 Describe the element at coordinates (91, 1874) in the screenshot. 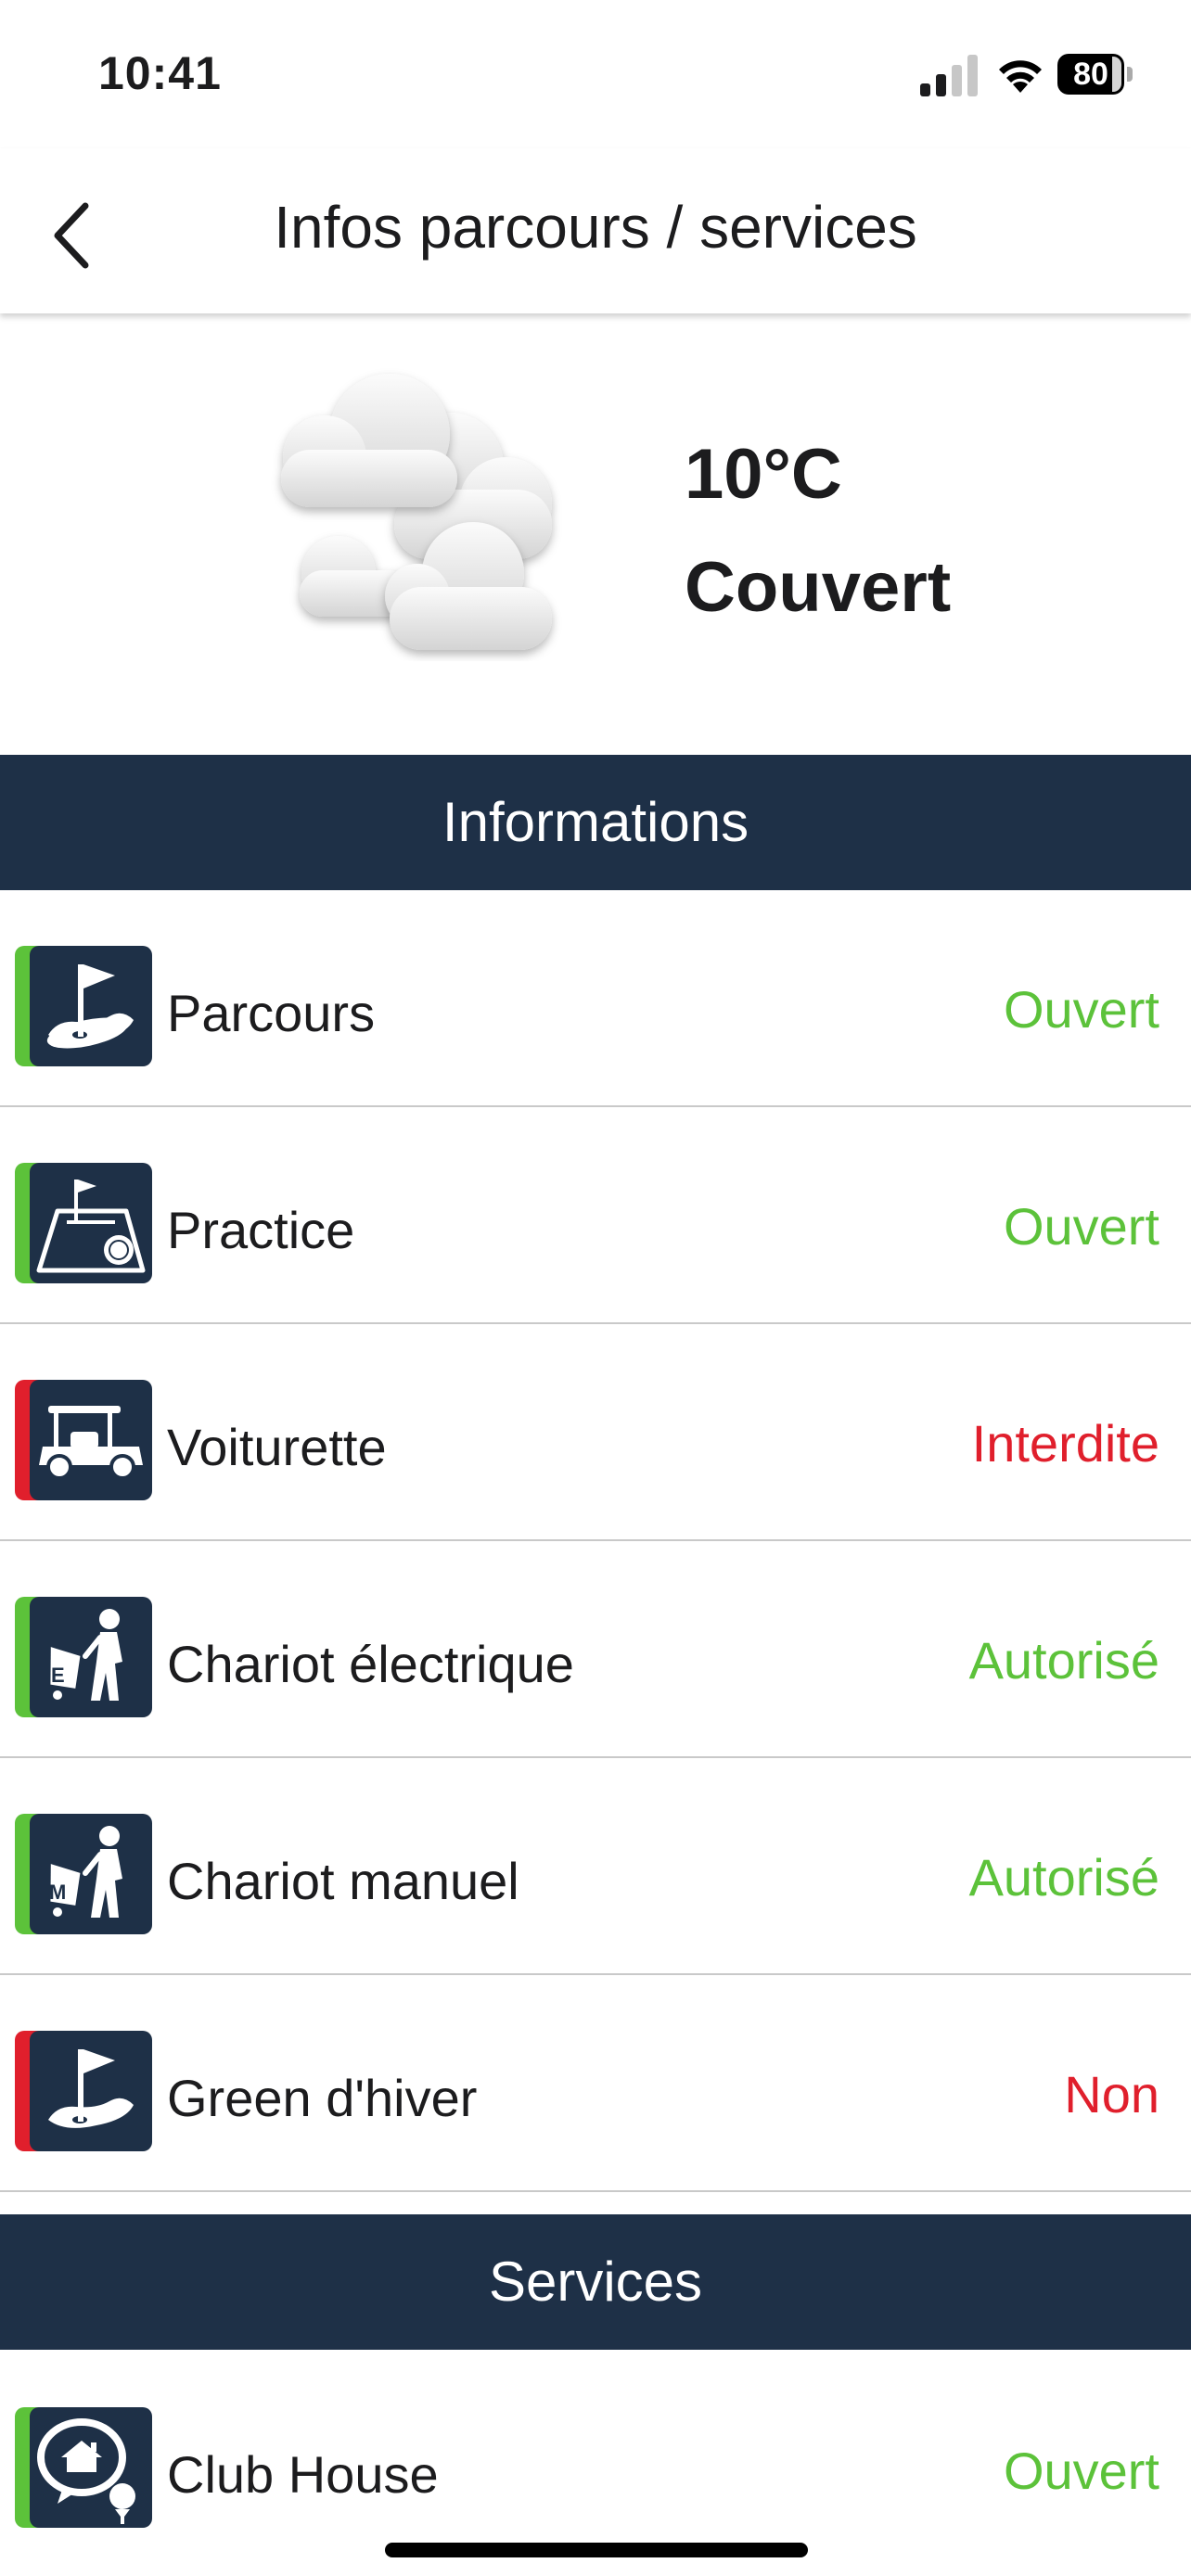

I see `manual-trolley-icon: M` at that location.